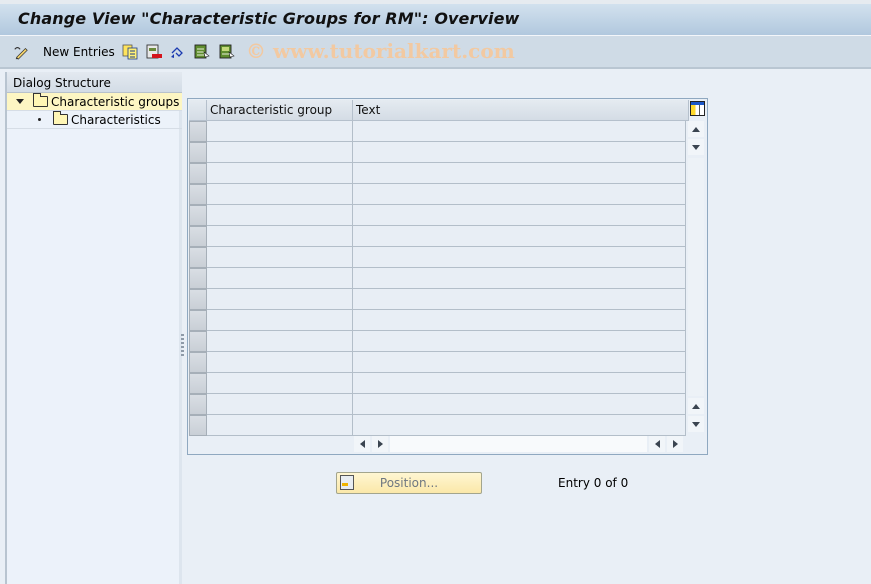 Image resolution: width=871 pixels, height=584 pixels. Describe the element at coordinates (182, 345) in the screenshot. I see `splitter-handle` at that location.